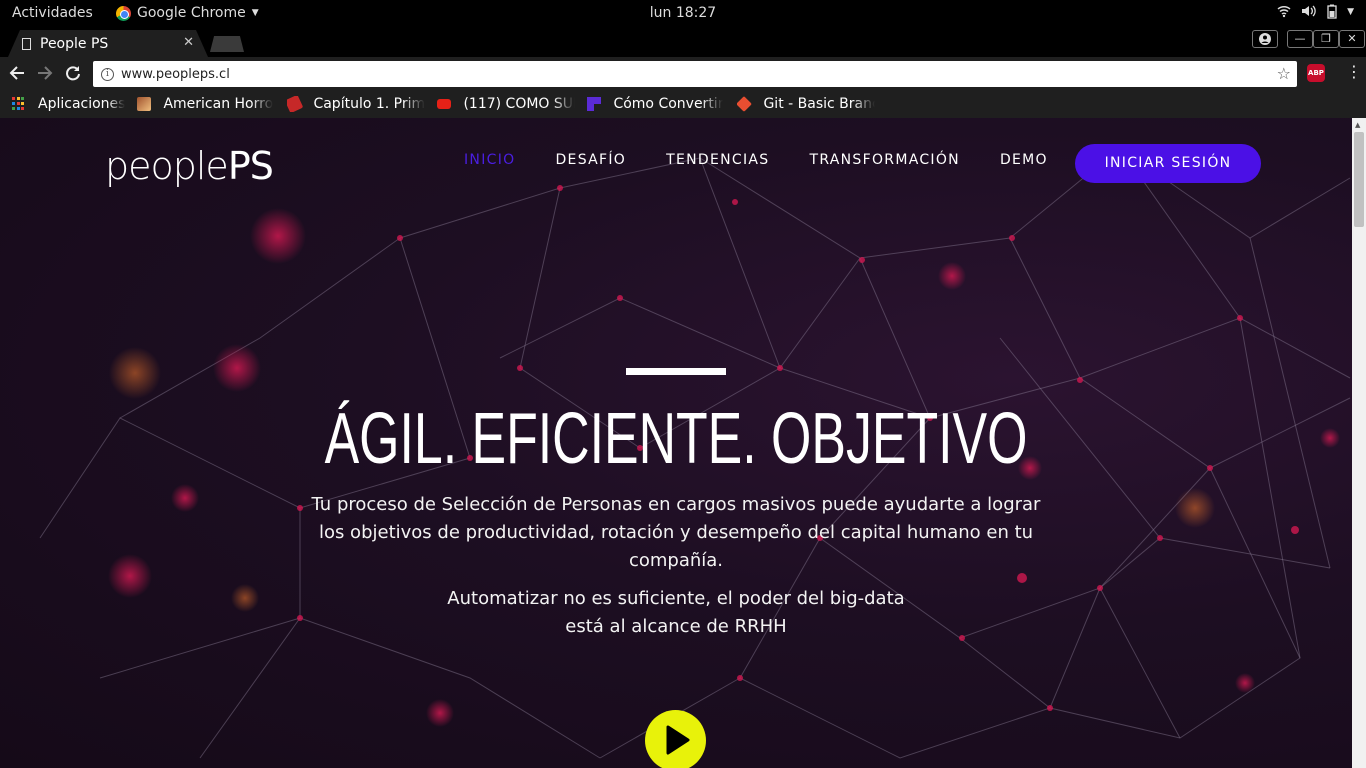 This screenshot has width=1366, height=768. What do you see at coordinates (369, 104) in the screenshot?
I see `bookmark-label: Capítulo 1. Prim` at bounding box center [369, 104].